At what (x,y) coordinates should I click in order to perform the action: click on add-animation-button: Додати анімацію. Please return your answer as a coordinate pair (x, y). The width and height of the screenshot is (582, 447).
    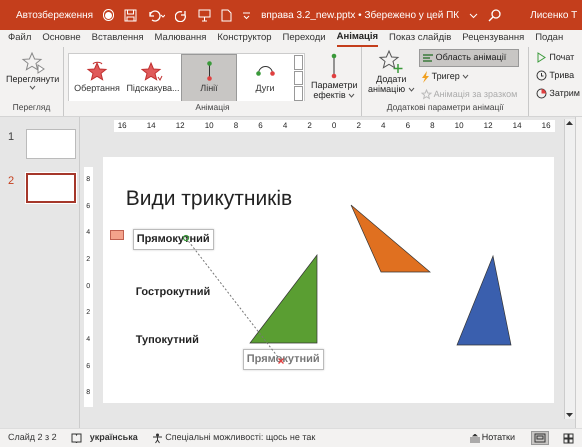
    Looking at the image, I should click on (391, 72).